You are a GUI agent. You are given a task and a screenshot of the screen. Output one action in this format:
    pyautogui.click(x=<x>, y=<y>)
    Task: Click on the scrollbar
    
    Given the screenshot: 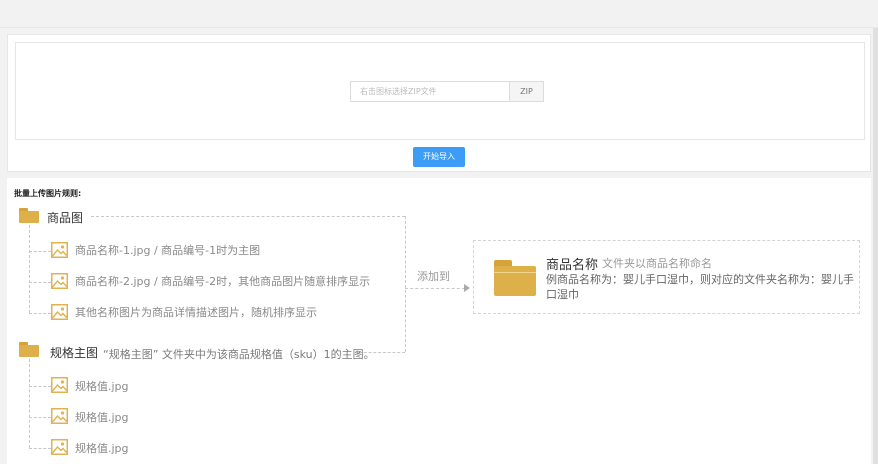 What is the action you would take?
    pyautogui.click(x=875, y=246)
    